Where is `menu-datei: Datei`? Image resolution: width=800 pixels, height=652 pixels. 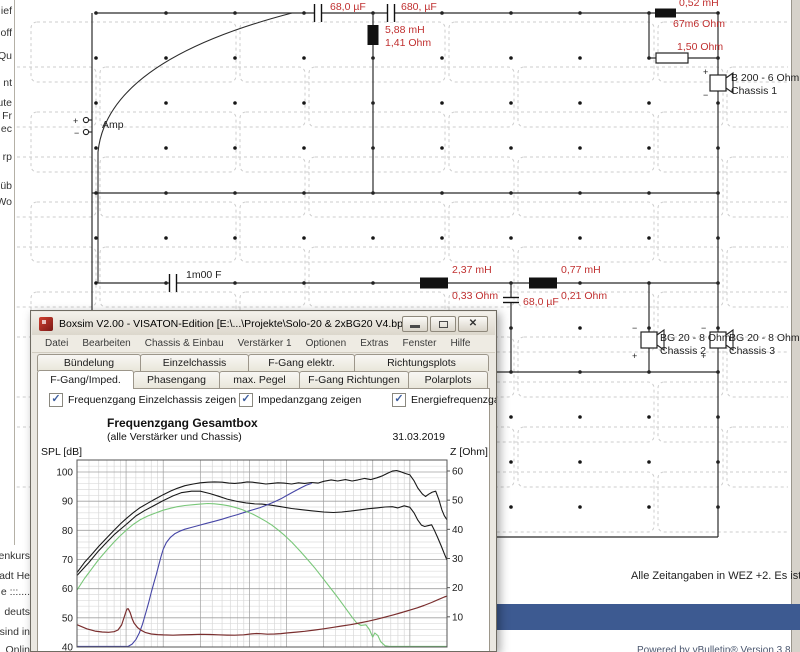
menu-datei: Datei is located at coordinates (56, 343).